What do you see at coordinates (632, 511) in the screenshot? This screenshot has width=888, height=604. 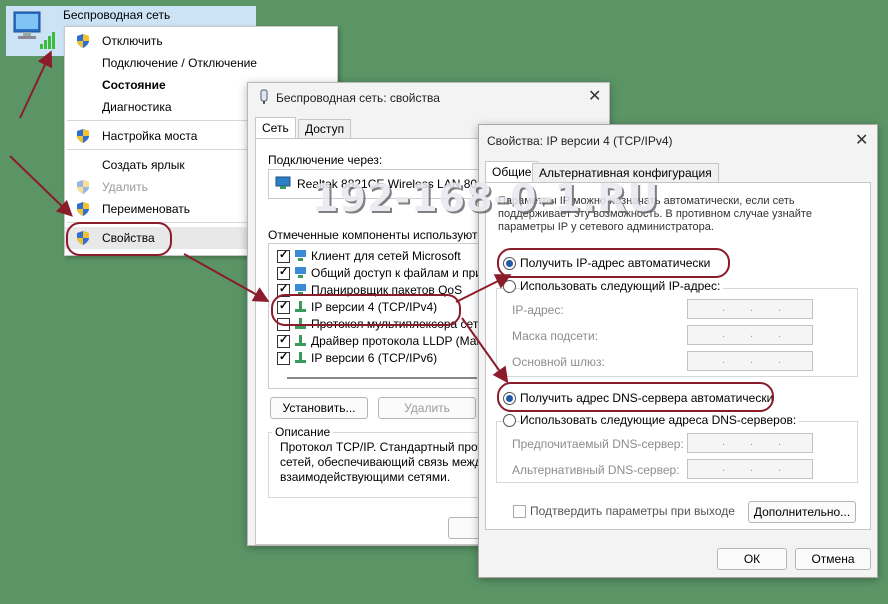 I see `validate-label: Подтвердить параметры при выходе` at bounding box center [632, 511].